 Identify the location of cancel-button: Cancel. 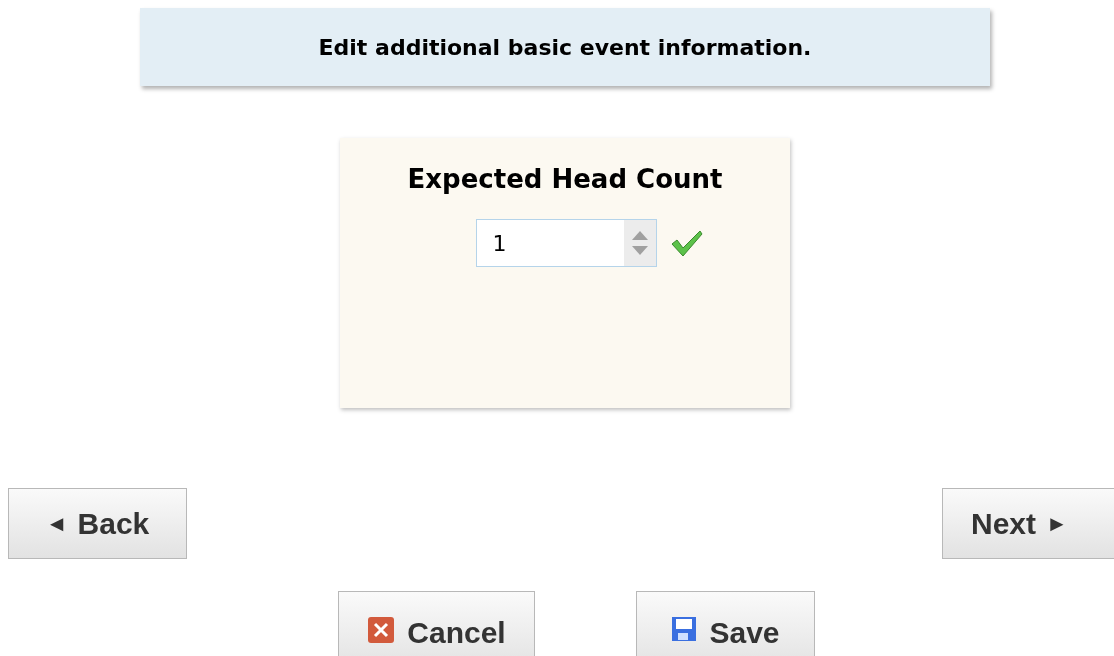
(436, 623).